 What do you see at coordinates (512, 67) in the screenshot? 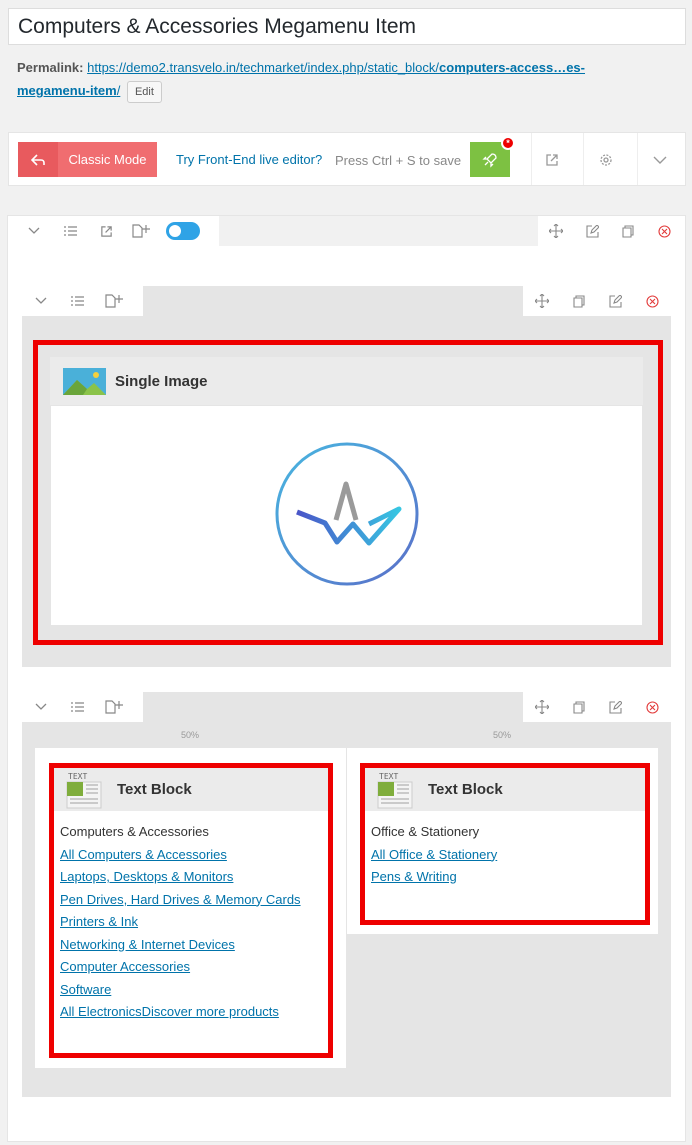
I see `permalink-slug-part1: computers-access…es-` at bounding box center [512, 67].